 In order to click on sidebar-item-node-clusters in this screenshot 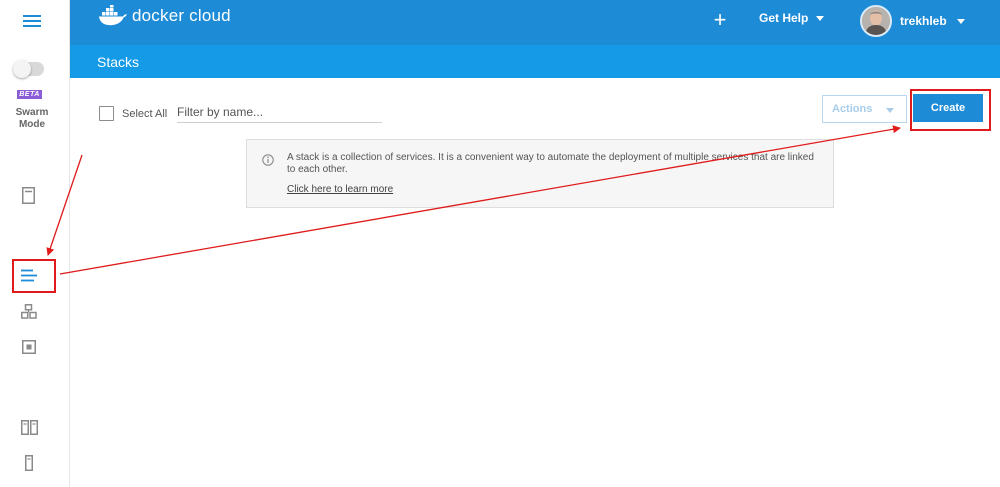, I will do `click(29, 427)`.